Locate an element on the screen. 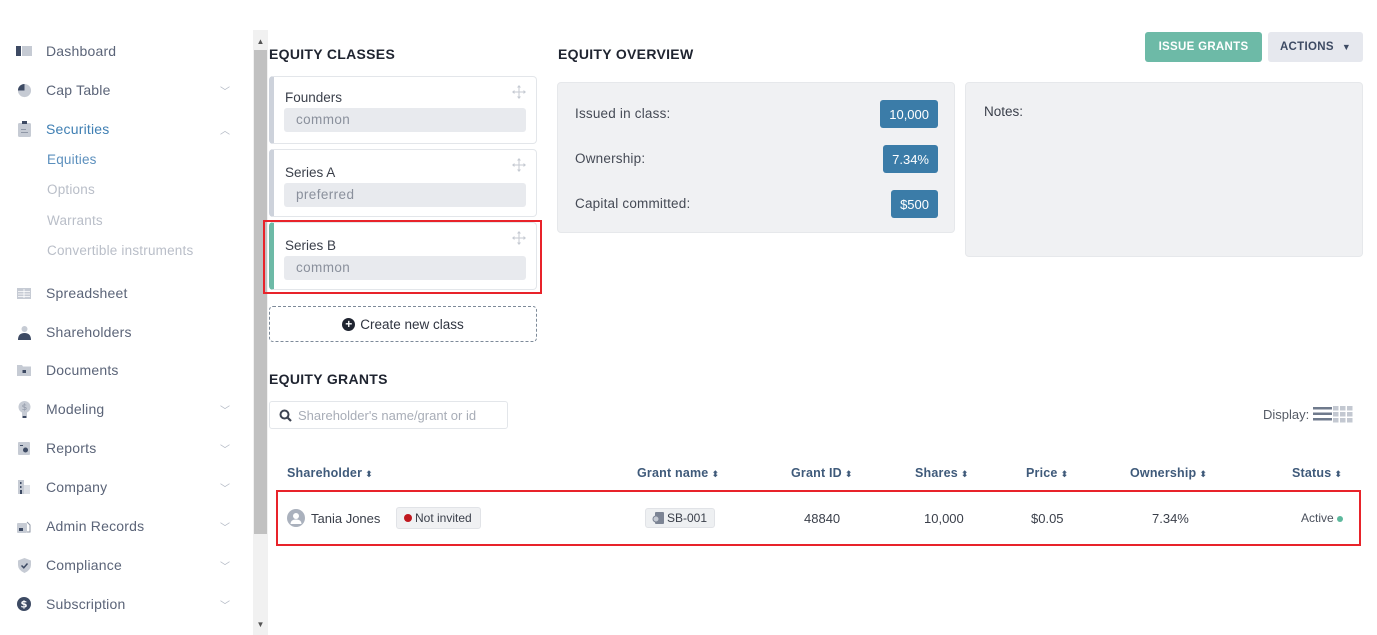 The image size is (1377, 635). column-header-grant-id: Grant ID ⬍ is located at coordinates (822, 473).